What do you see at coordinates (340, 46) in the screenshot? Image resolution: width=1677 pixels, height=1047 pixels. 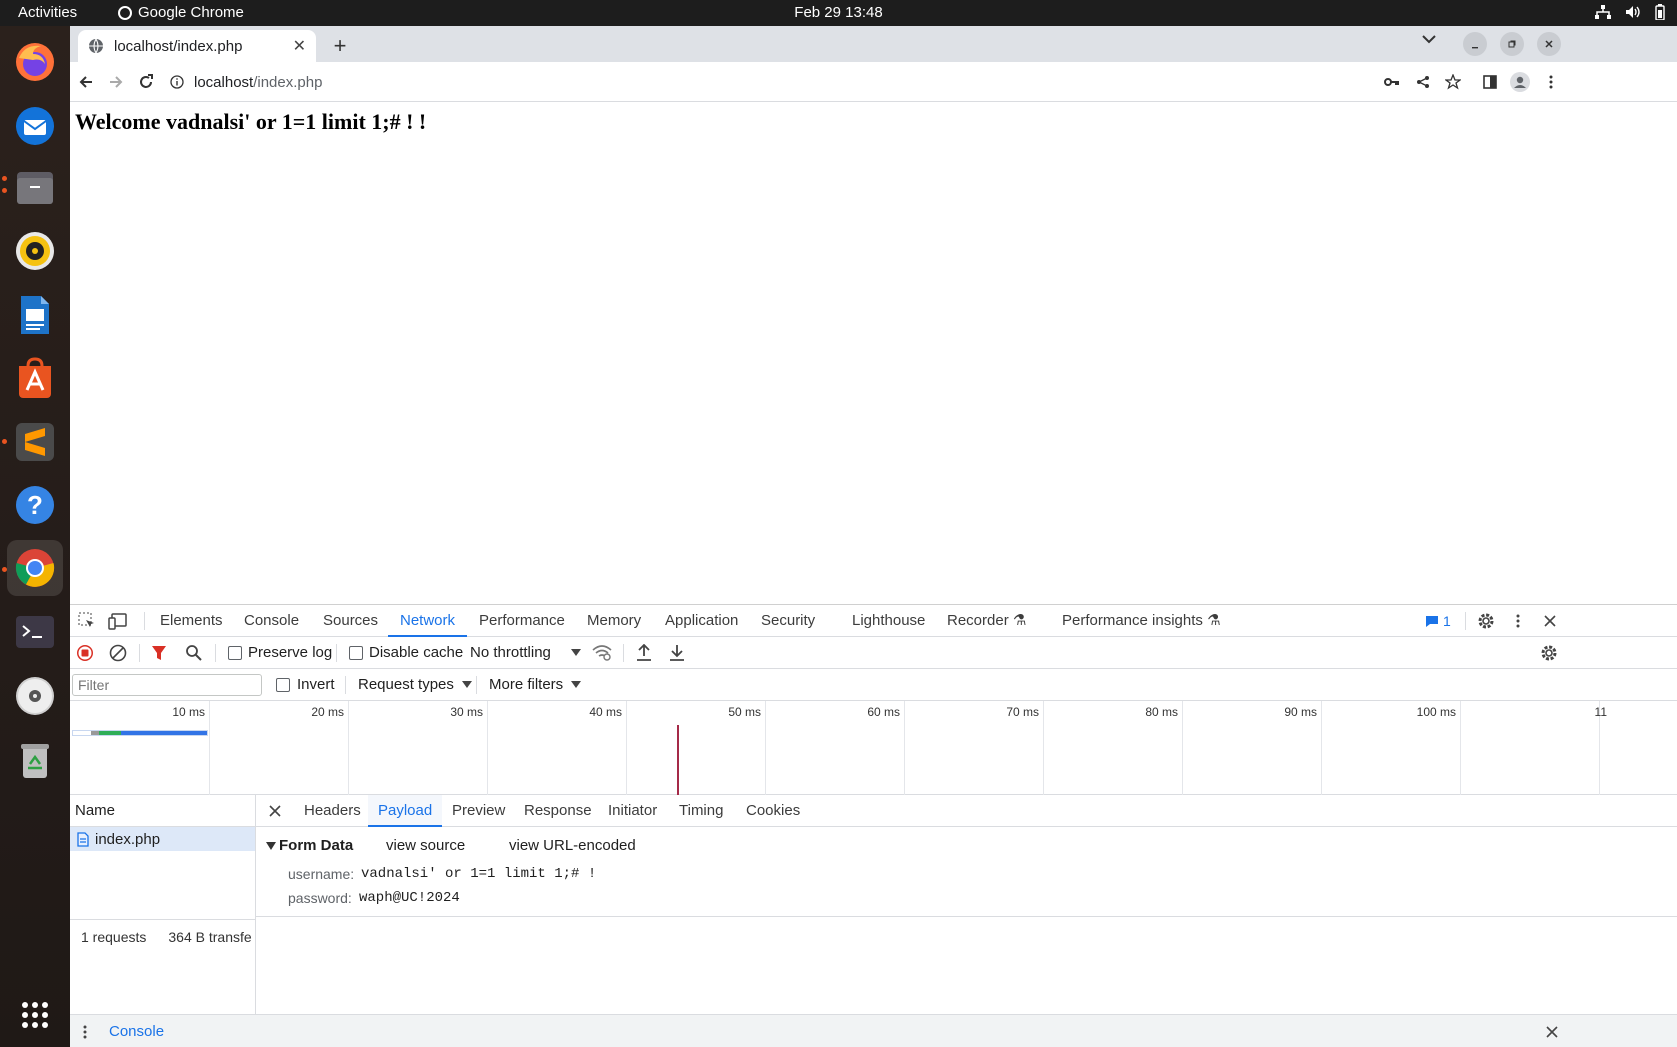 I see `new-tab-button: +` at bounding box center [340, 46].